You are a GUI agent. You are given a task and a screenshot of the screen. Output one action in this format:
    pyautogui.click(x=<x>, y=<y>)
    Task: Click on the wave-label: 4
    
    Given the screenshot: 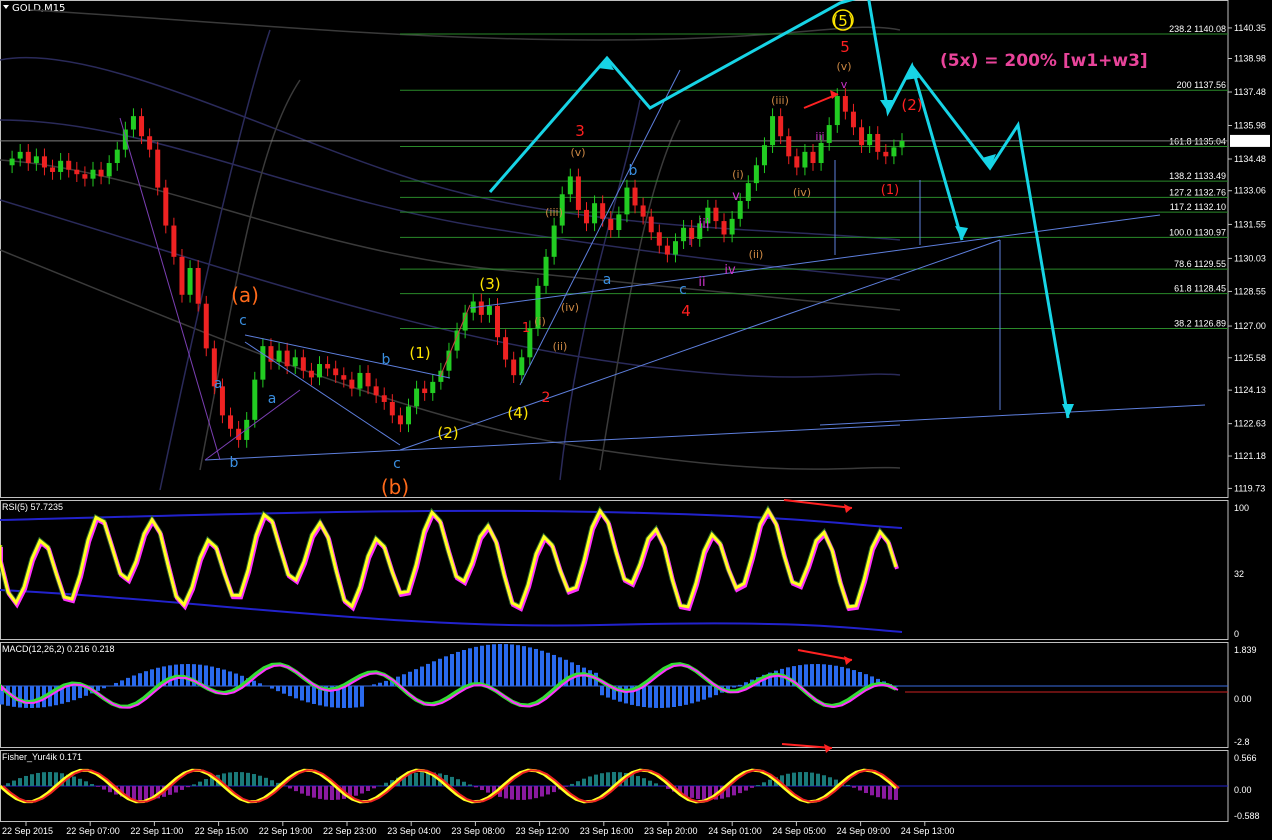 What is the action you would take?
    pyautogui.click(x=686, y=311)
    